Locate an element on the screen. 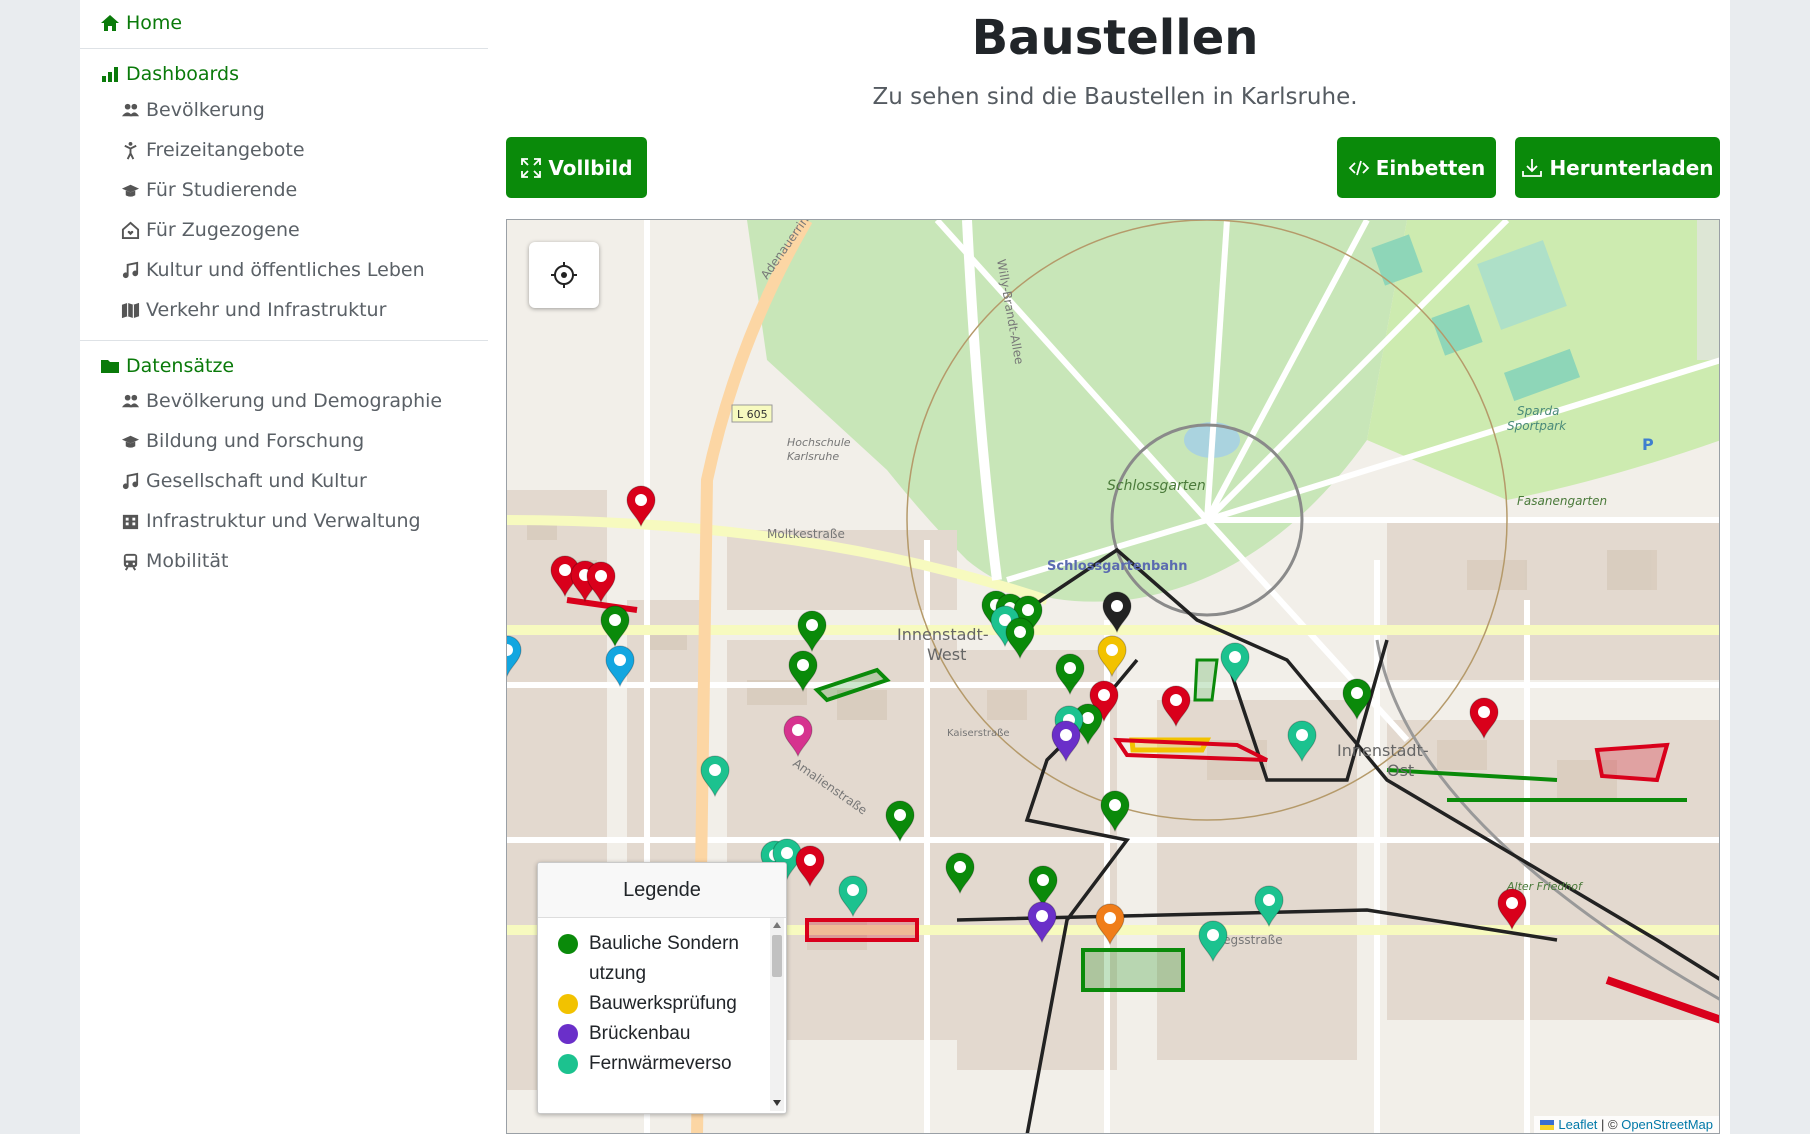 The width and height of the screenshot is (1810, 1134). download-button: Herunterladen is located at coordinates (1617, 167).